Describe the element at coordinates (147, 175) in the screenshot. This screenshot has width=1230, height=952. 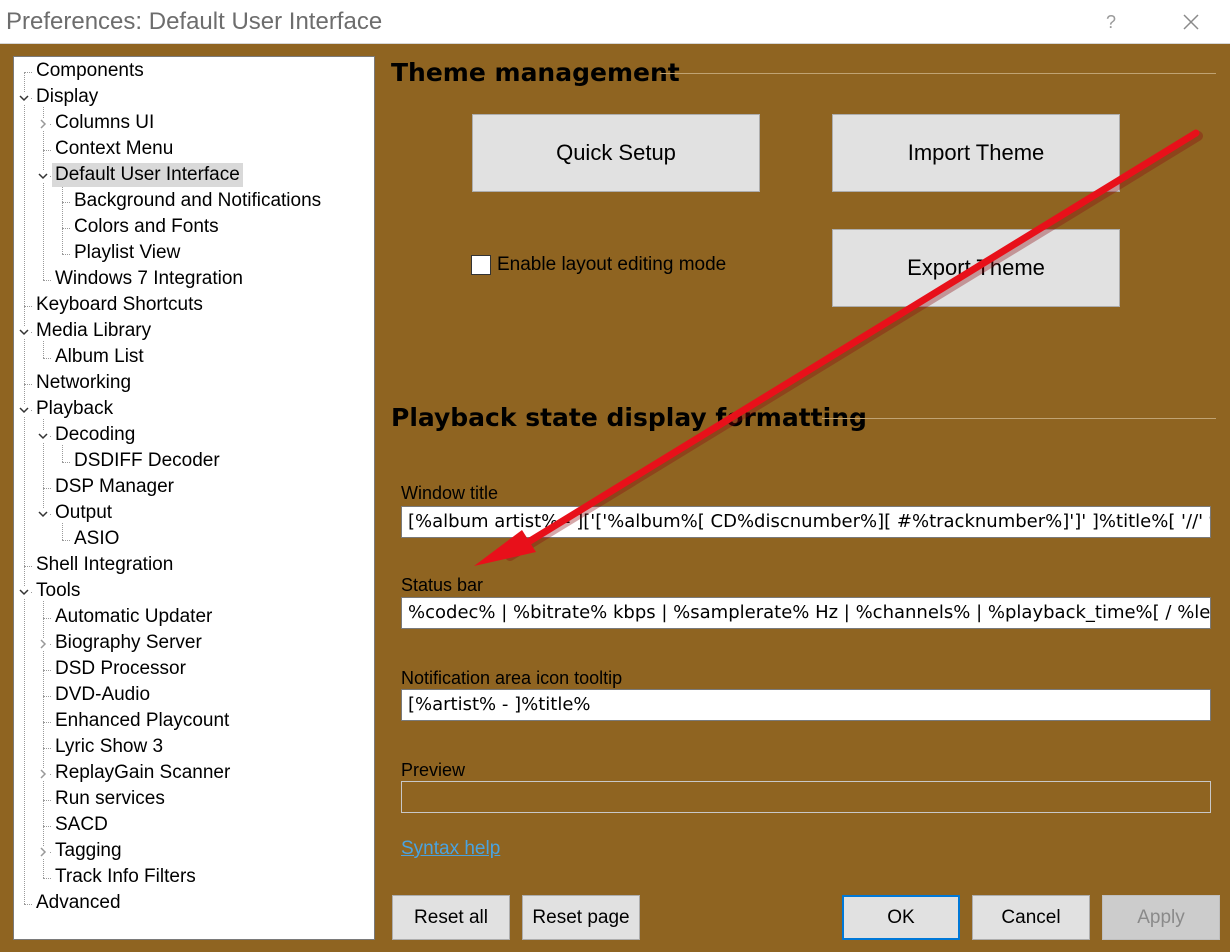
I see `tree-item-default-user-interface: Default User Interface` at that location.